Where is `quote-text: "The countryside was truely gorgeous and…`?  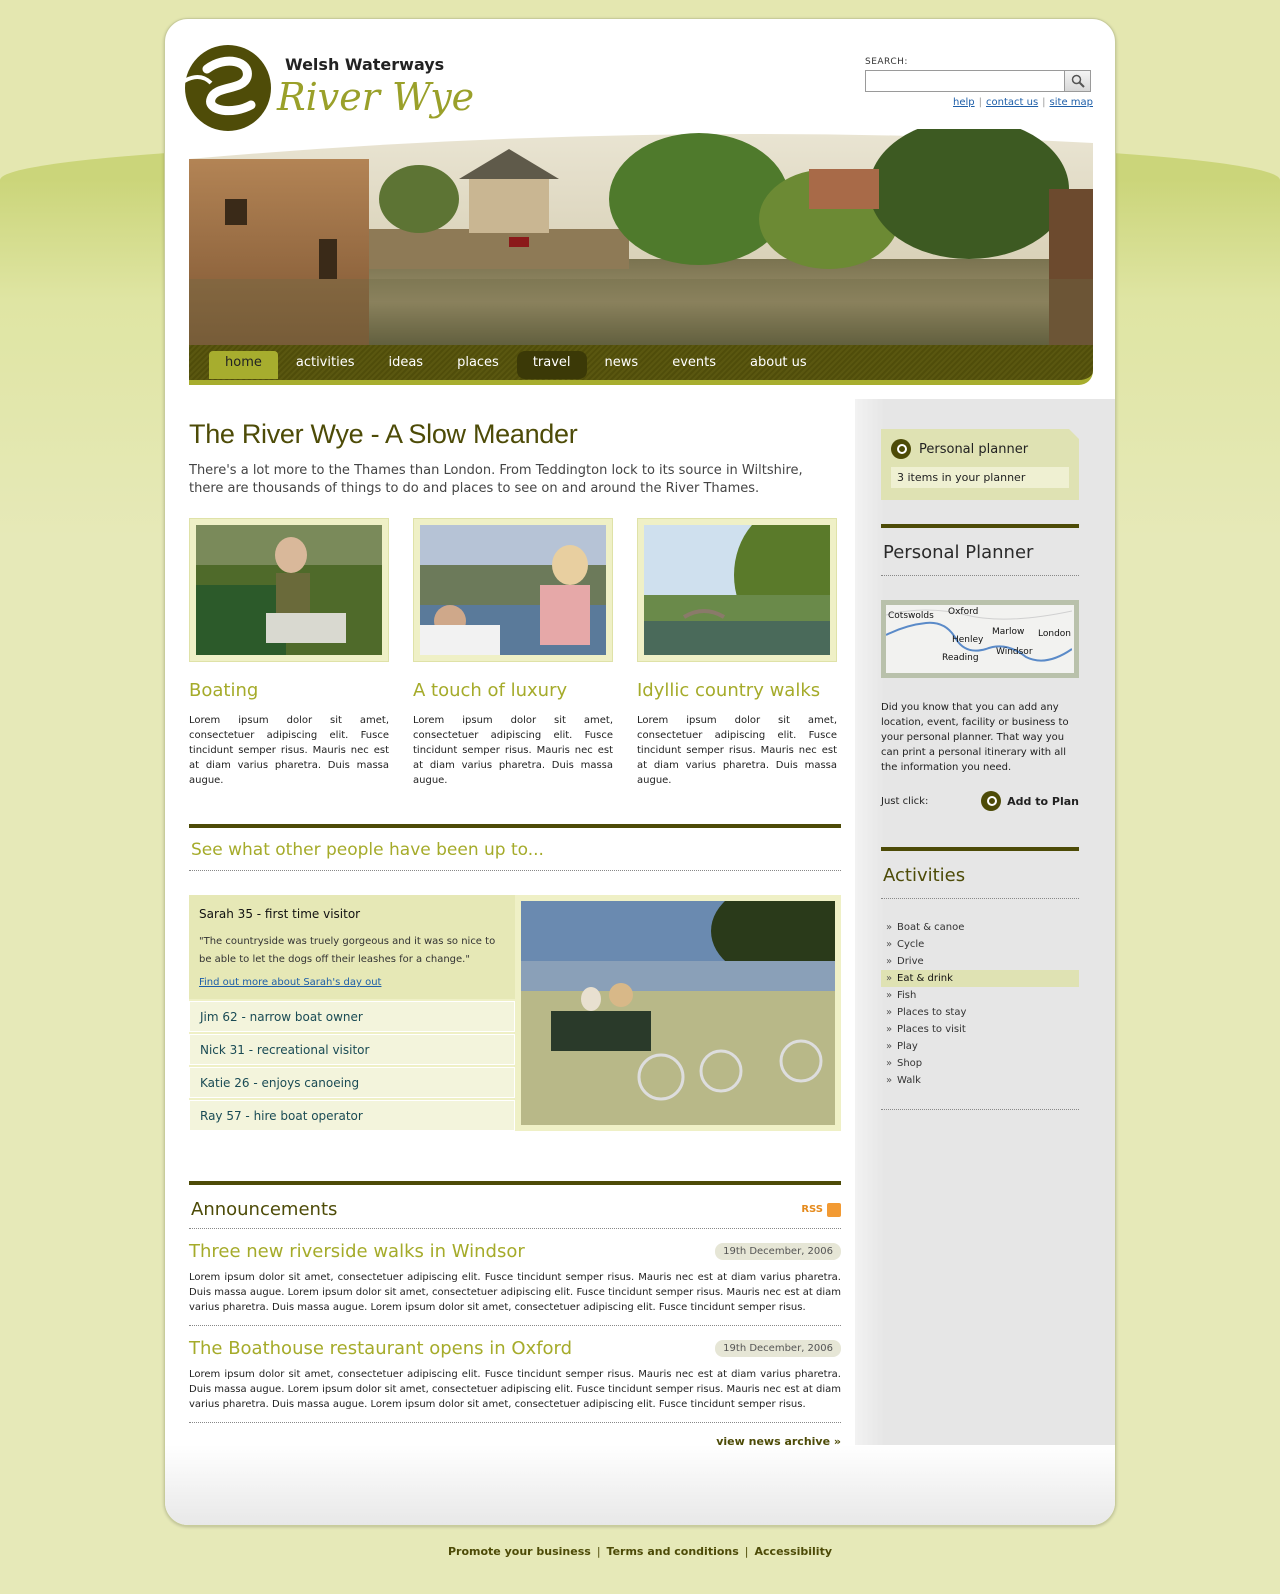
quote-text: "The countryside was truely gorgeous and… is located at coordinates (347, 950).